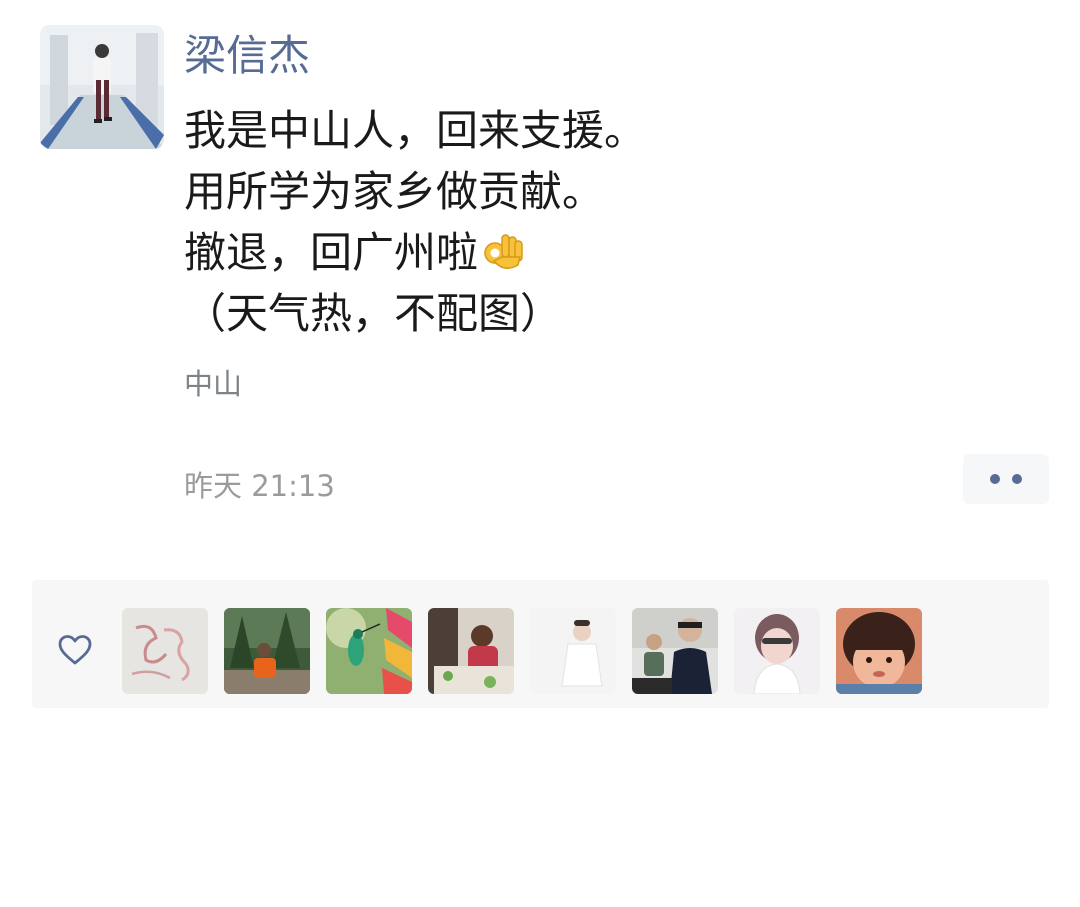 Image resolution: width=1080 pixels, height=907 pixels. I want to click on post-line: （天气热，不配图）, so click(373, 313).